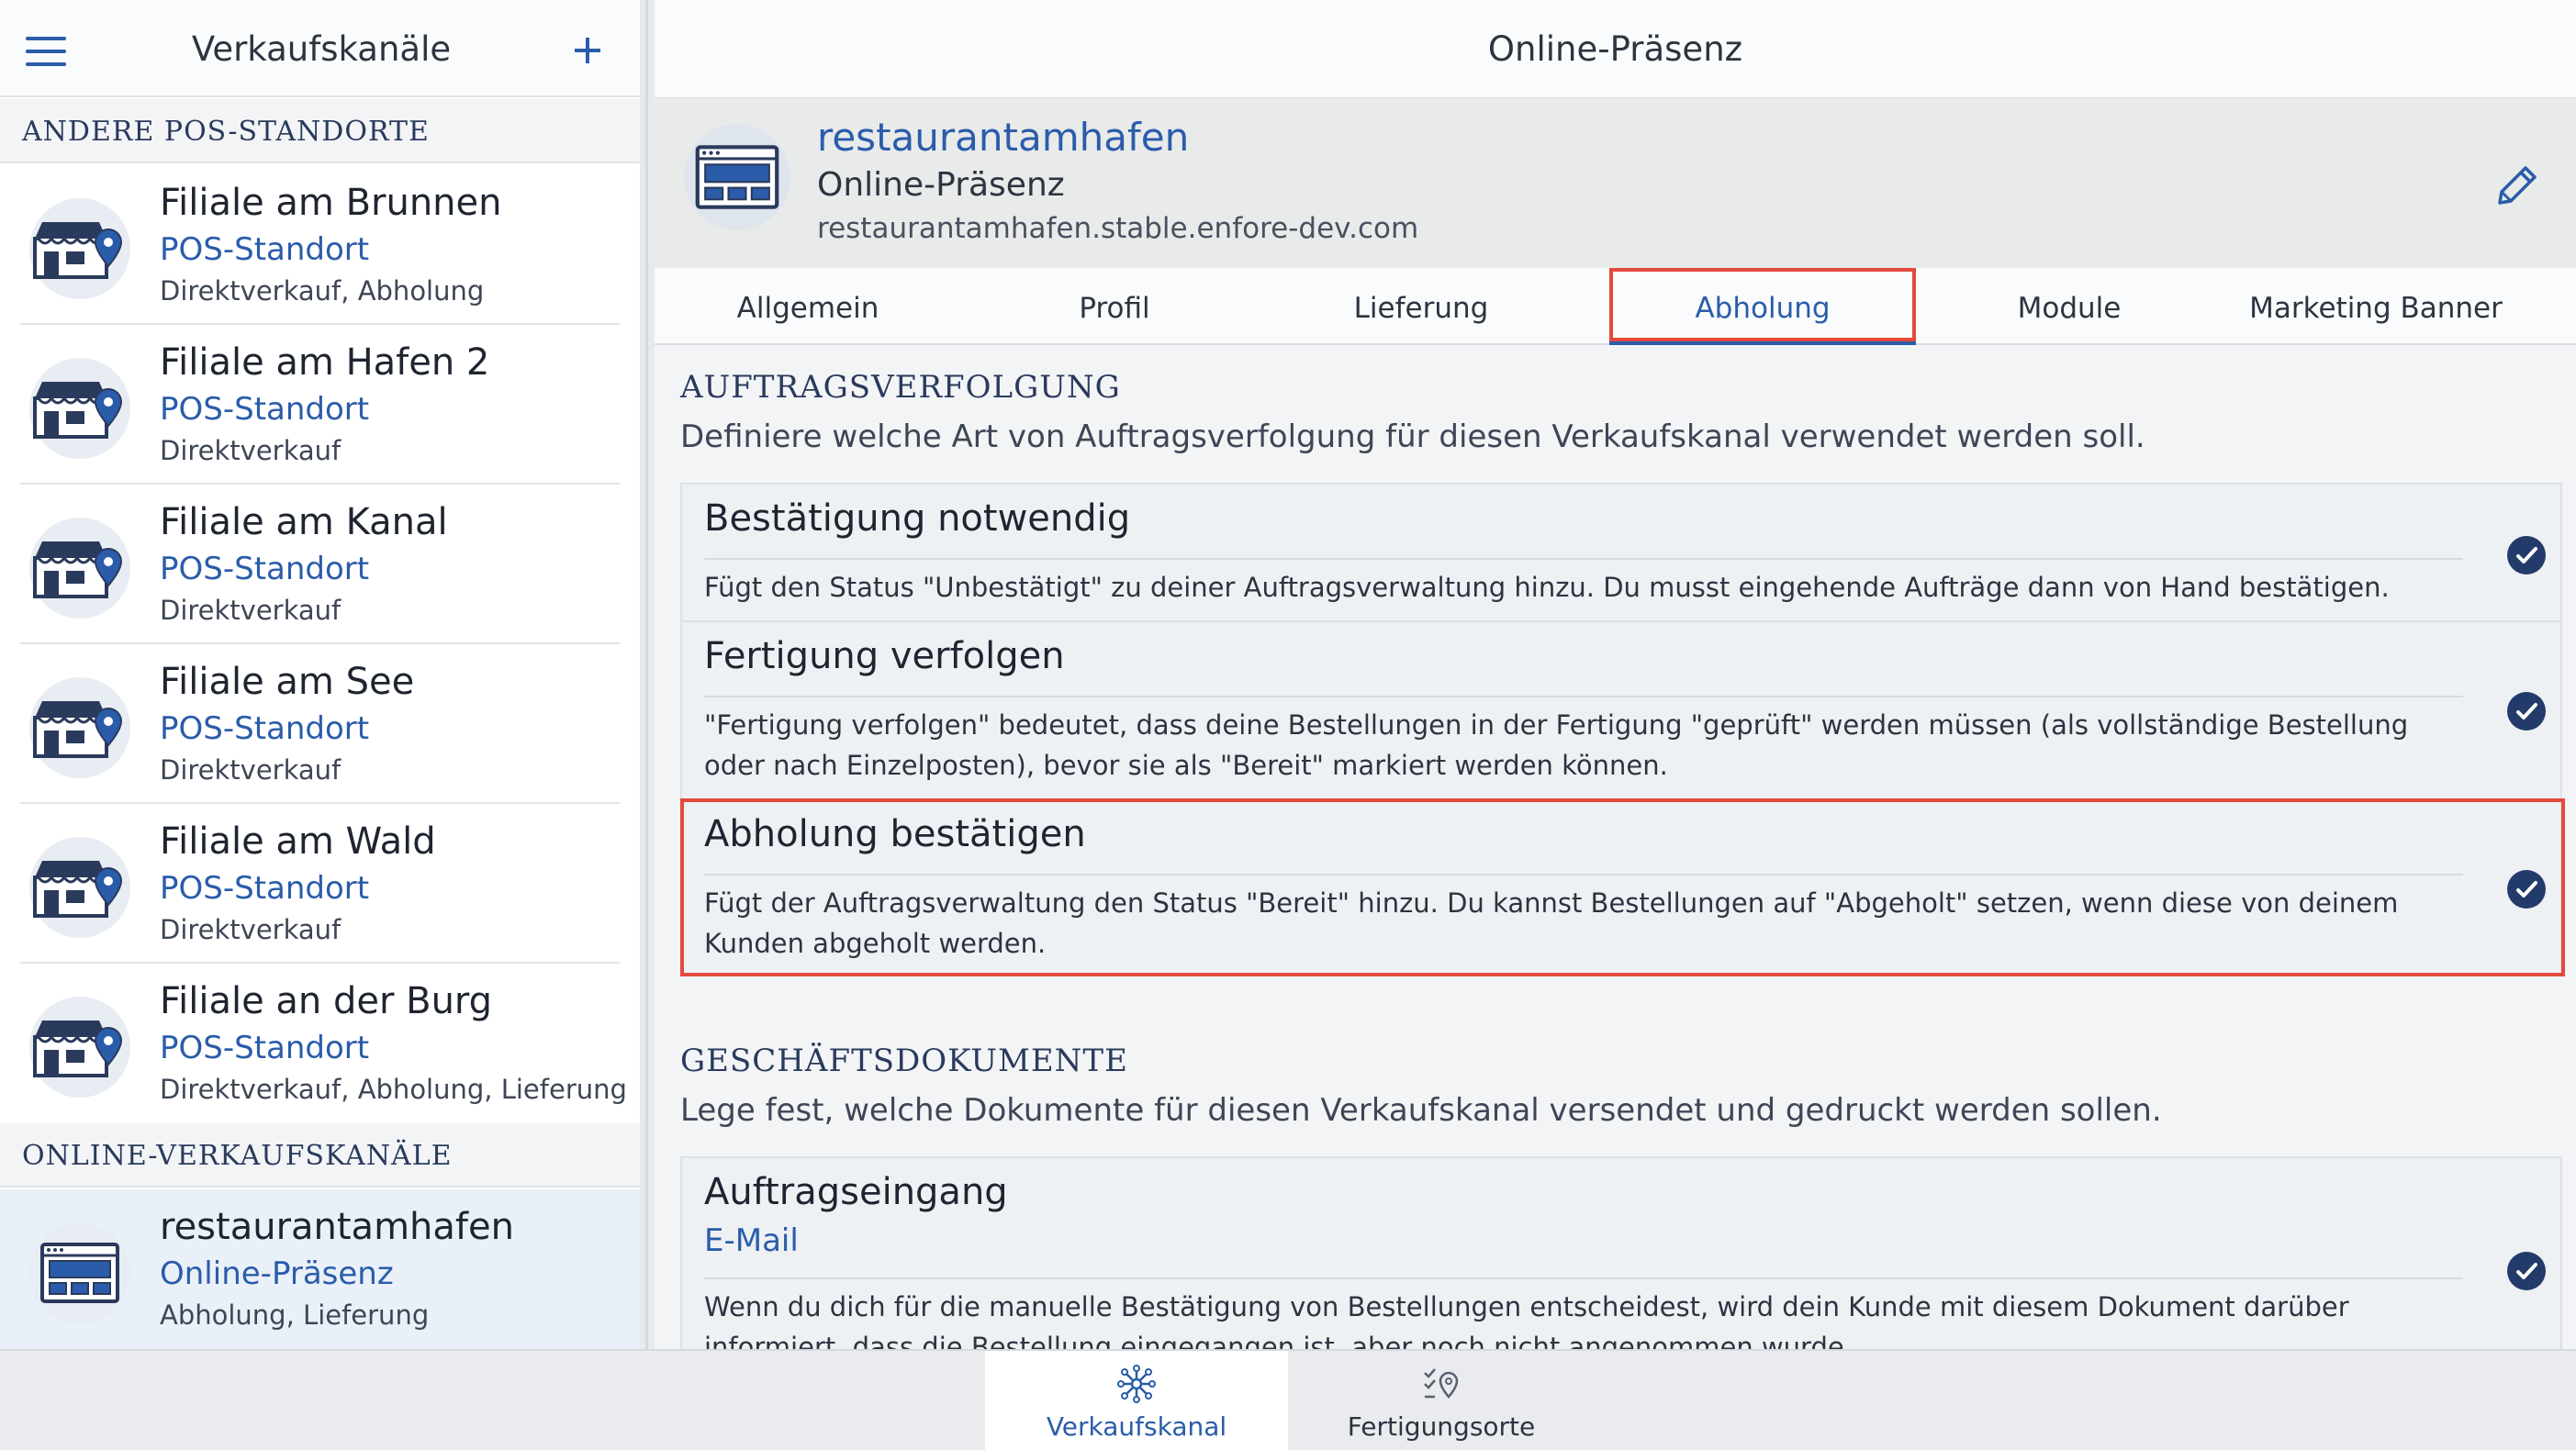 This screenshot has height=1450, width=2576. What do you see at coordinates (647, 674) in the screenshot?
I see `pane-divider` at bounding box center [647, 674].